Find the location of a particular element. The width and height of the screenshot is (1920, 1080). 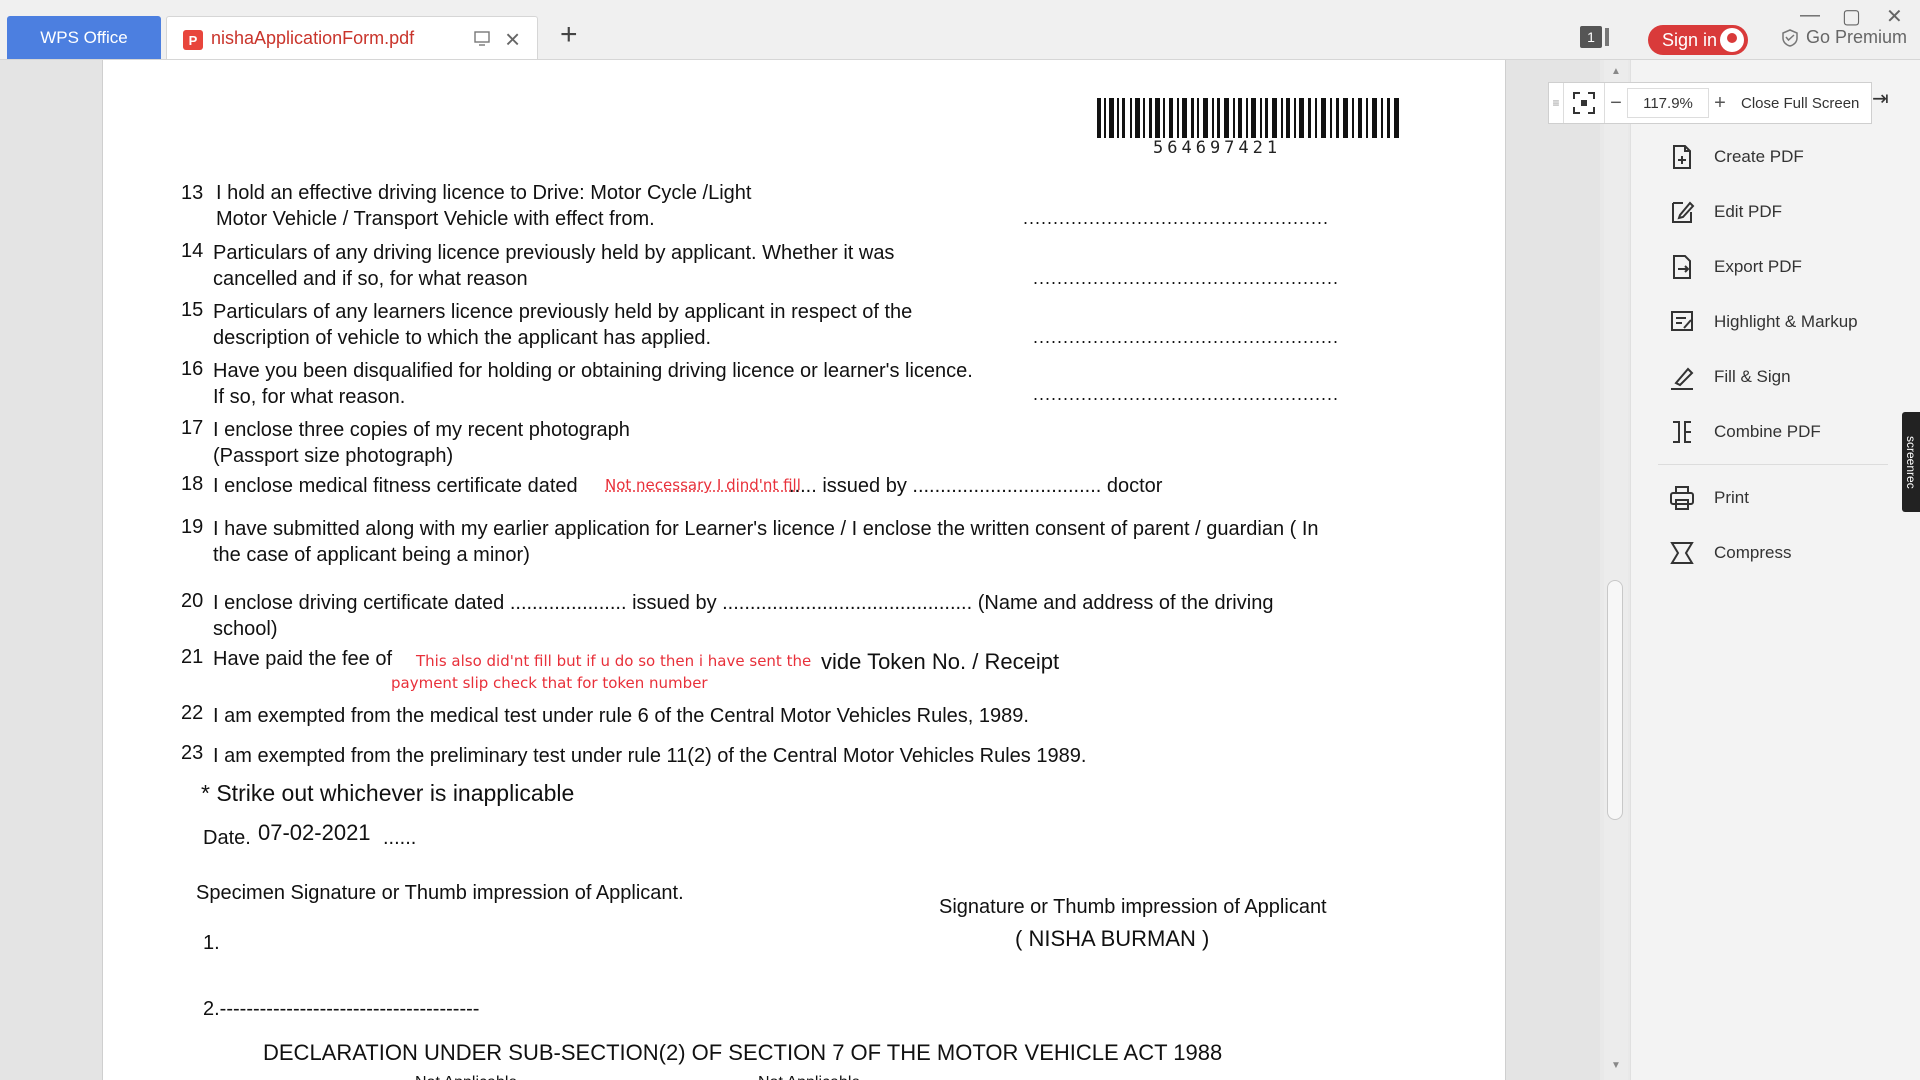

close-window-icon: ✕ is located at coordinates (1894, 16).